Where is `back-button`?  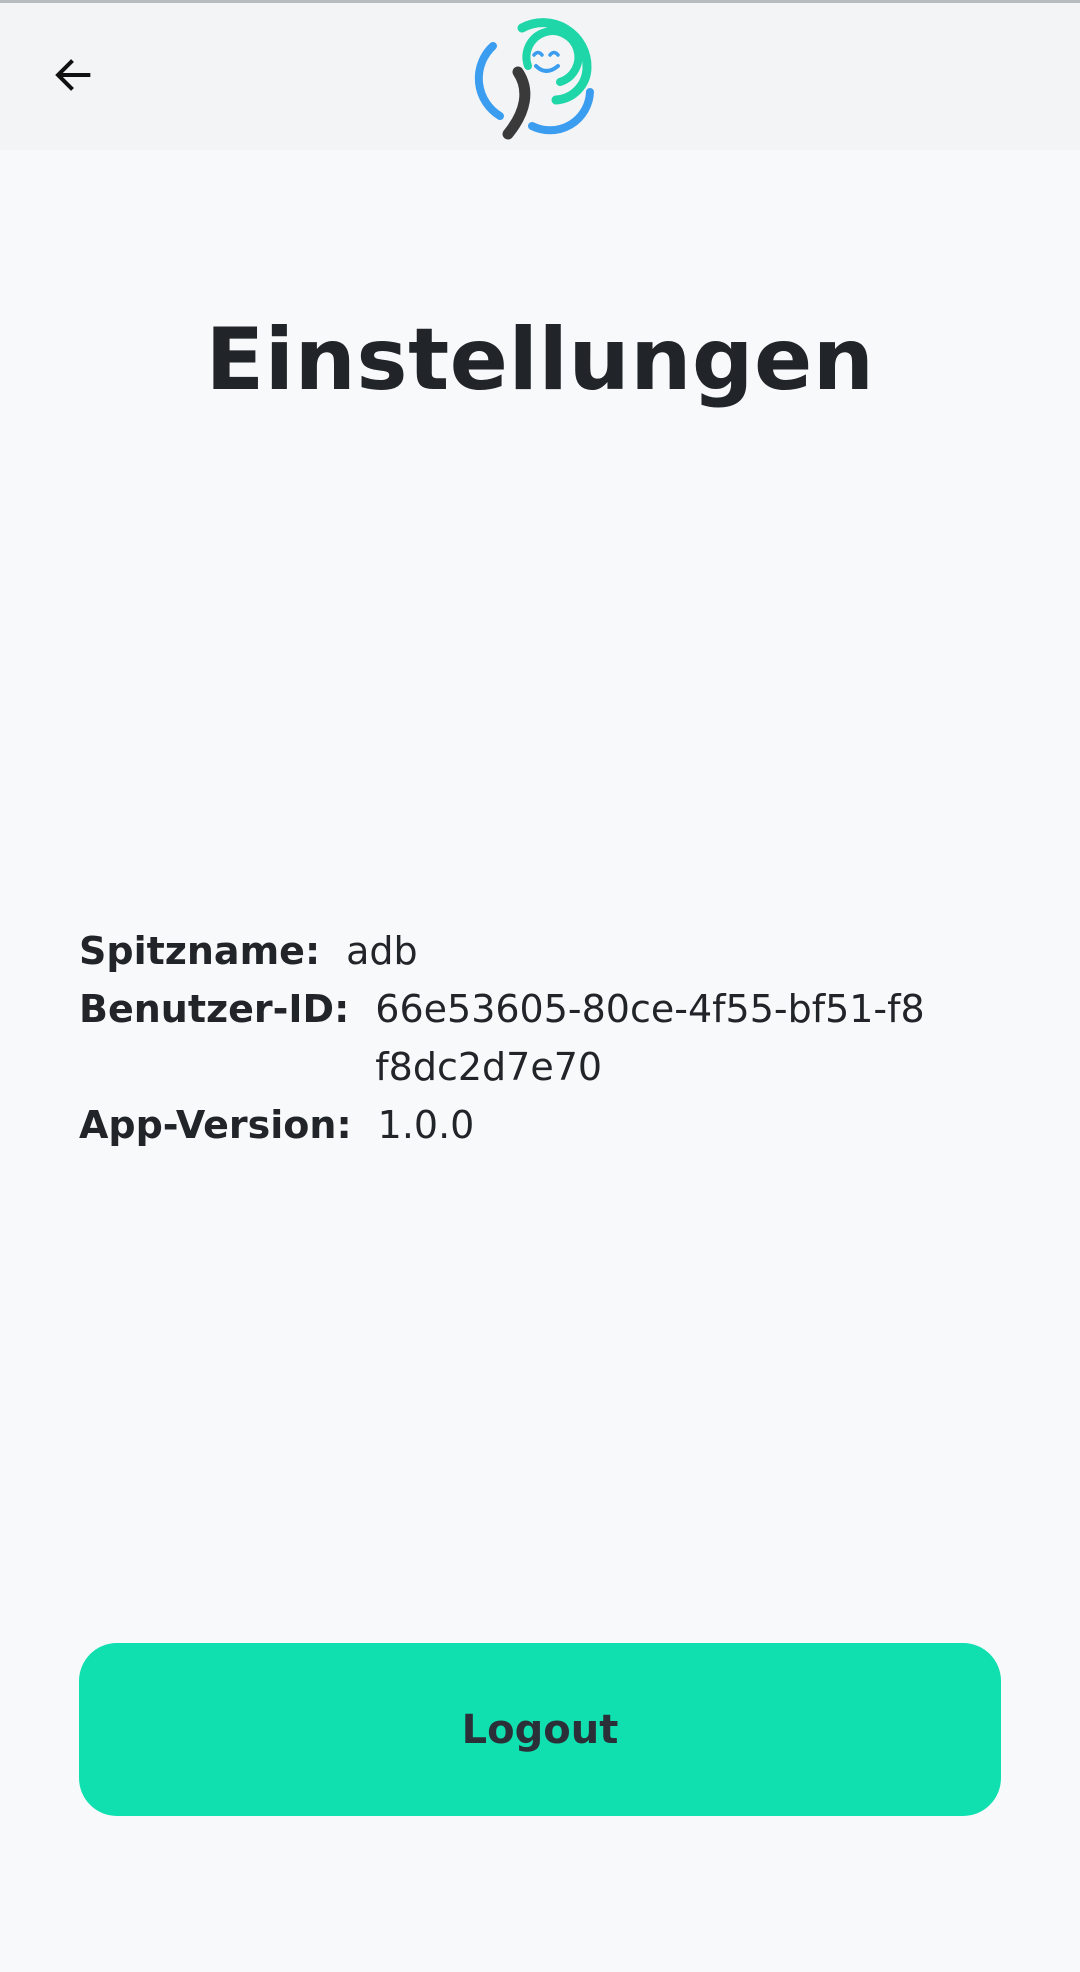
back-button is located at coordinates (73, 75).